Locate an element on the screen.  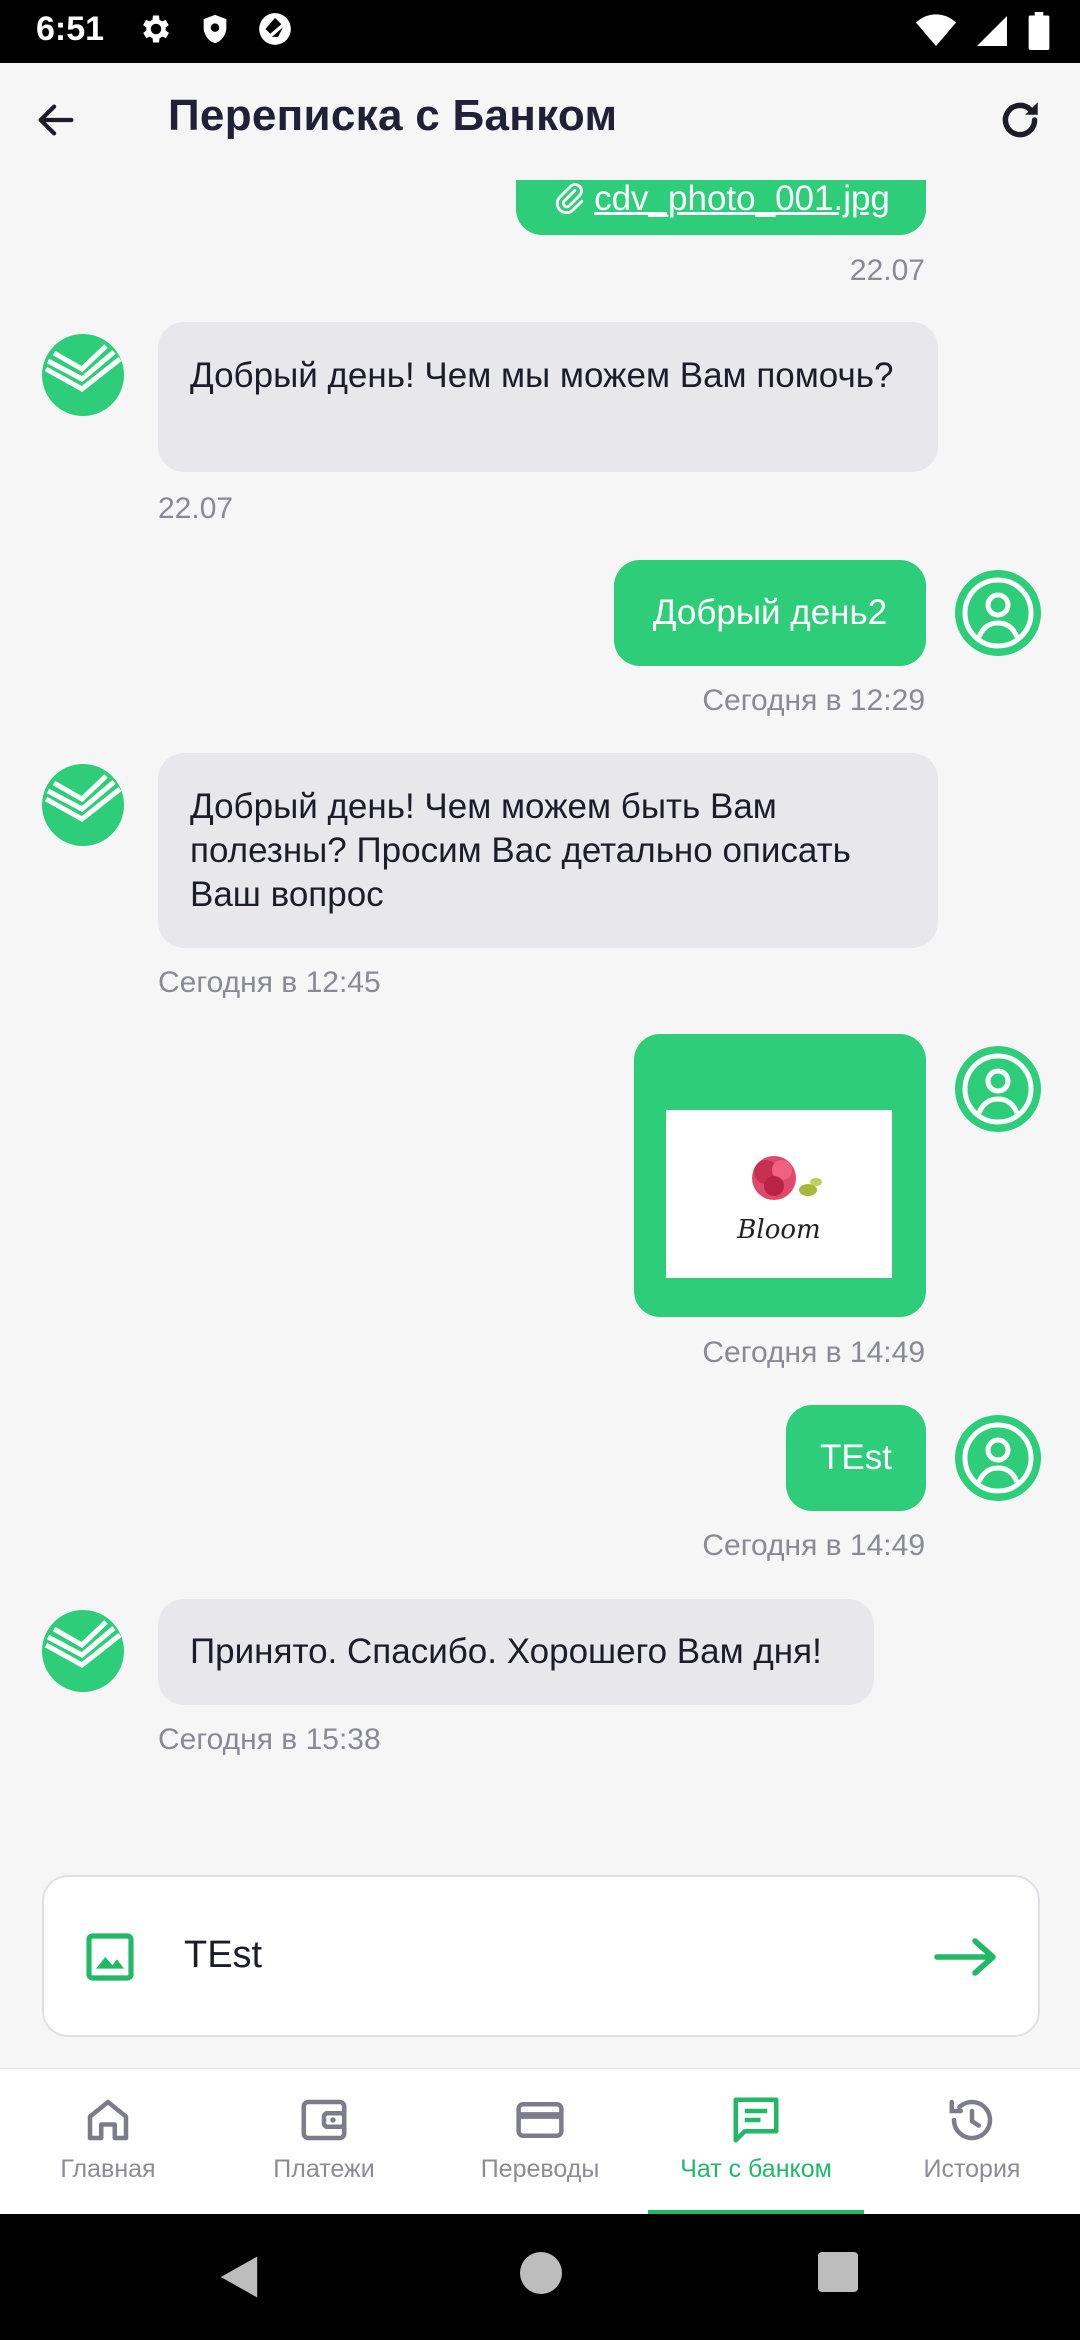
message-outgoing-file: cdv_photo_001.jpg is located at coordinates (721, 207).